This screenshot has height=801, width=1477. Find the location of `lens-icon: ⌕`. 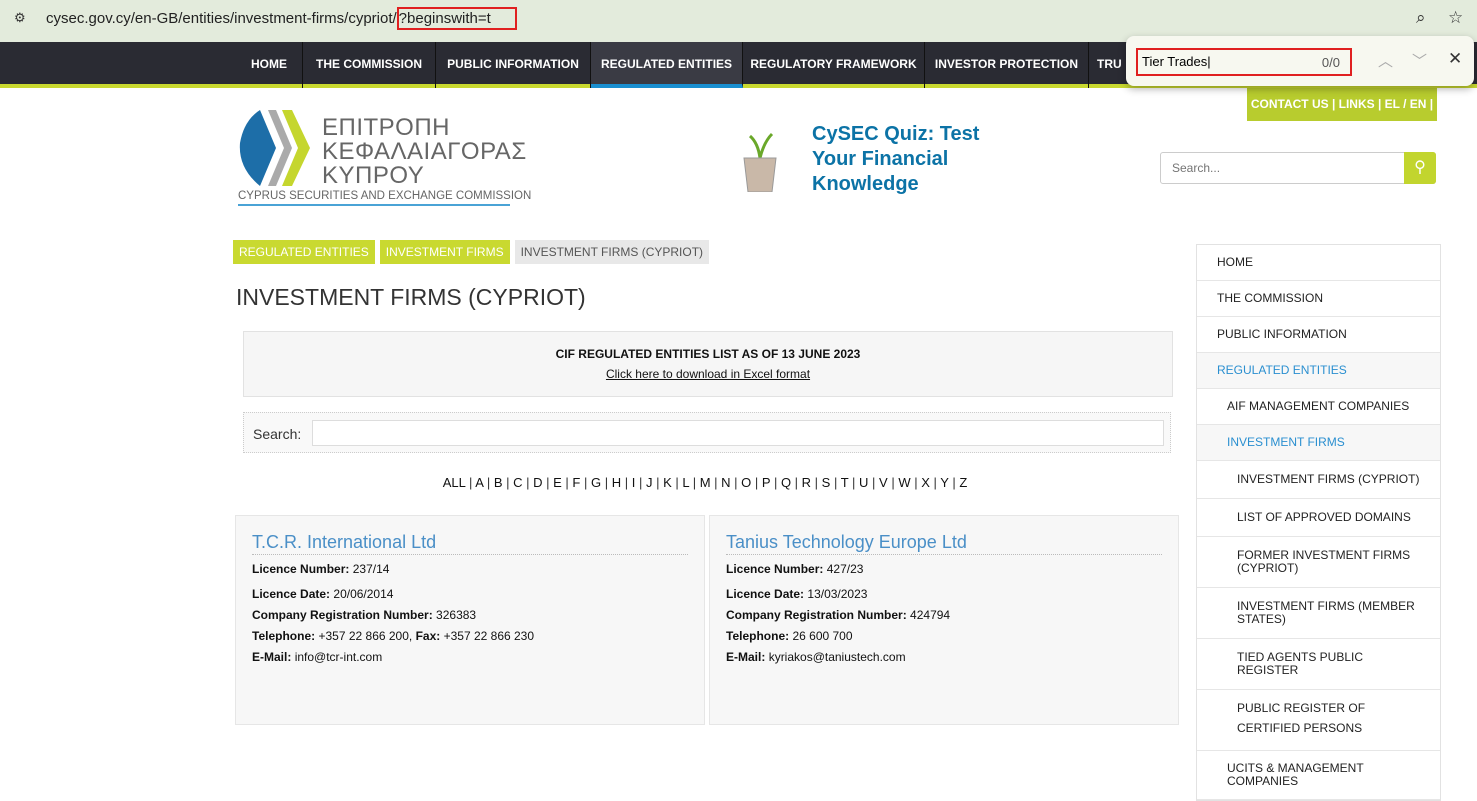

lens-icon: ⌕ is located at coordinates (1421, 18).